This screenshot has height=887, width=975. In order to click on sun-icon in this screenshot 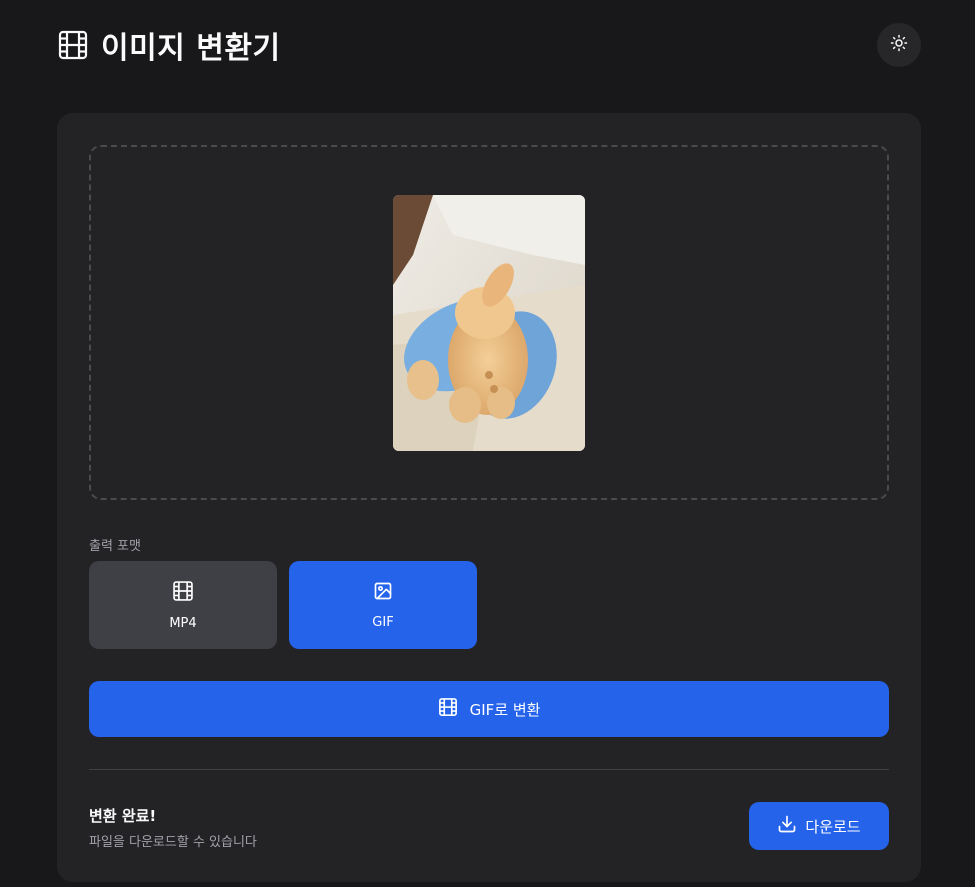, I will do `click(899, 45)`.